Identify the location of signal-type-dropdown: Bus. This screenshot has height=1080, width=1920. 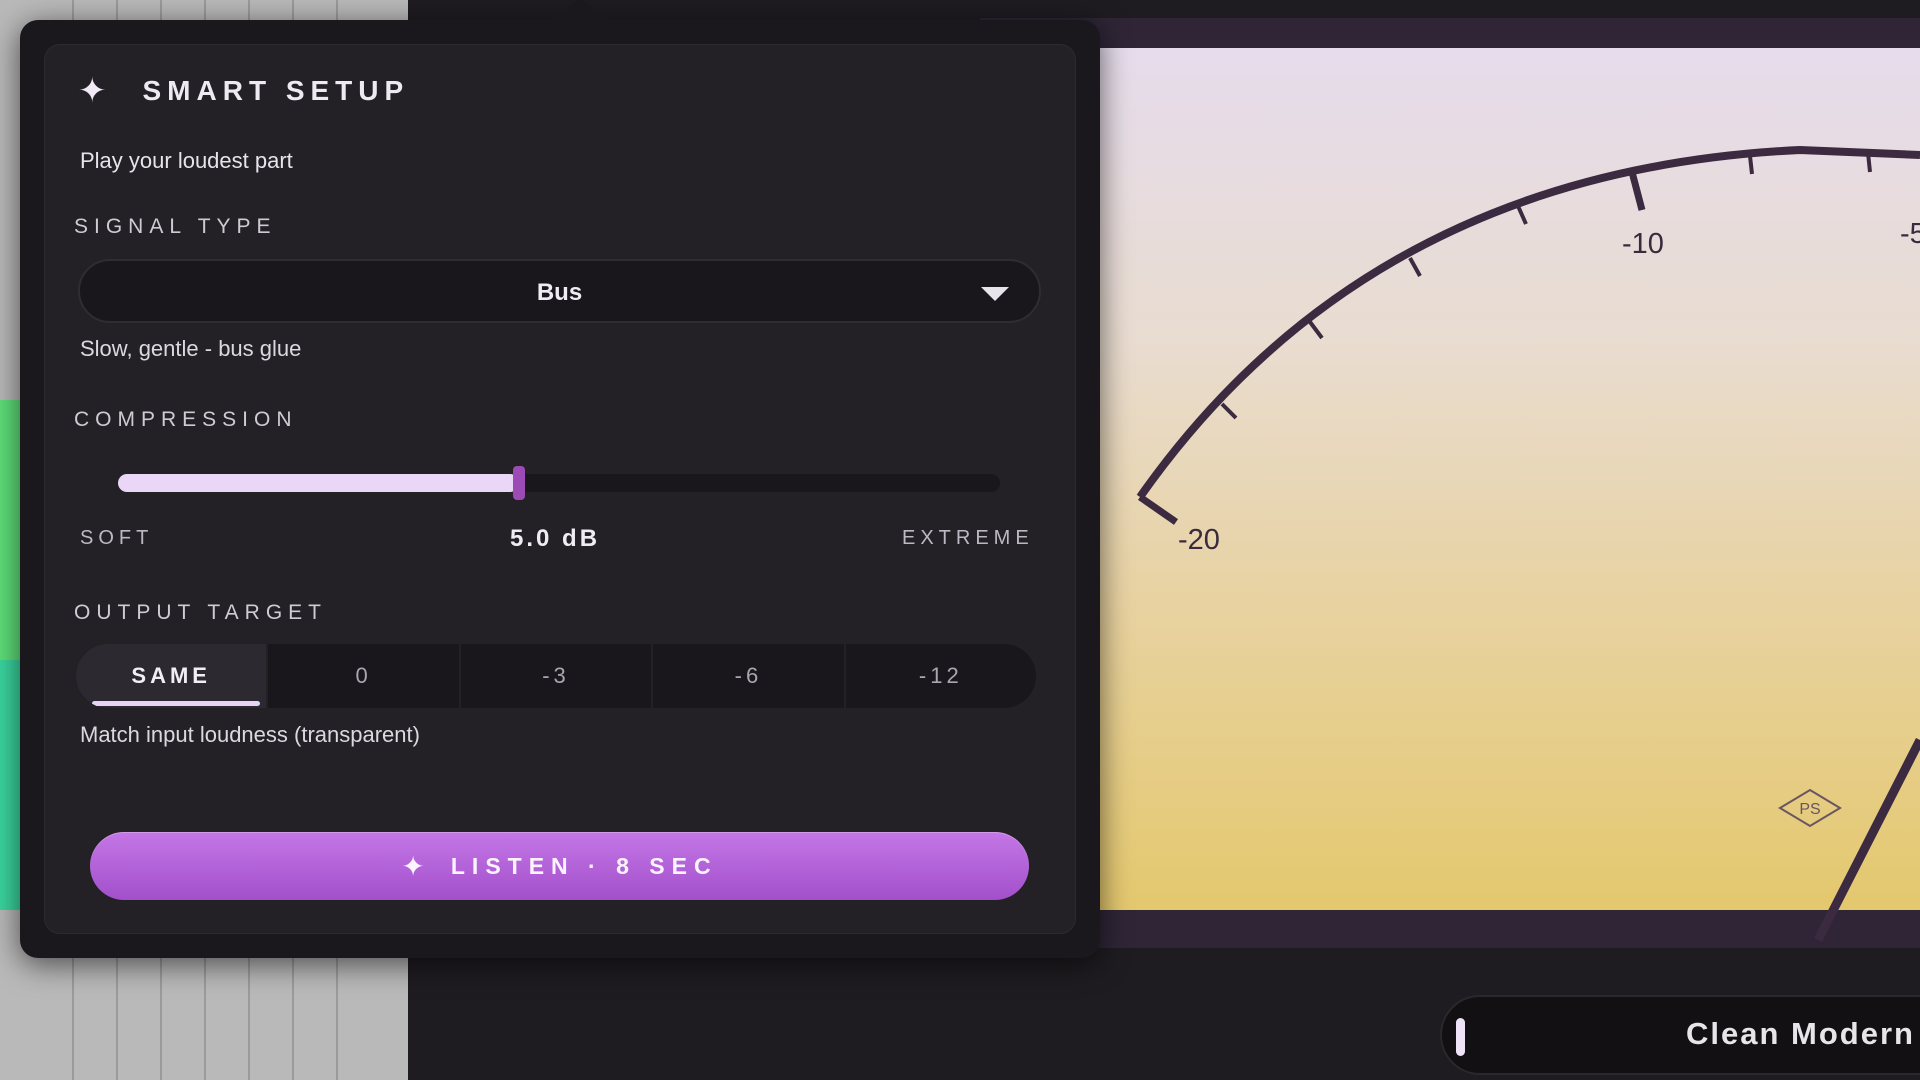
(559, 291).